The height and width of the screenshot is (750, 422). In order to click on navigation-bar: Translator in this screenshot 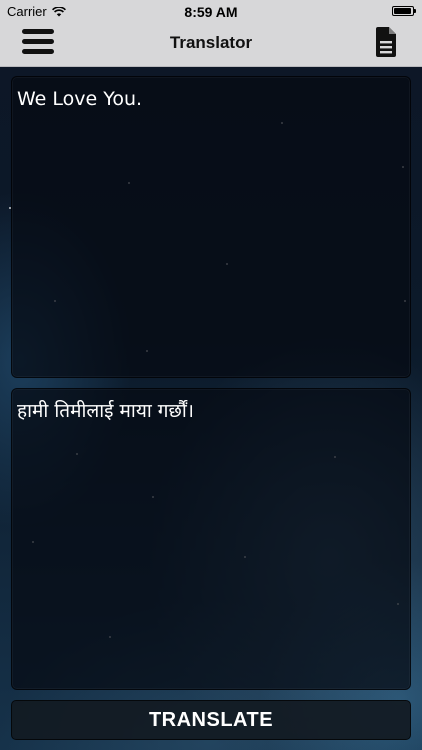, I will do `click(211, 44)`.